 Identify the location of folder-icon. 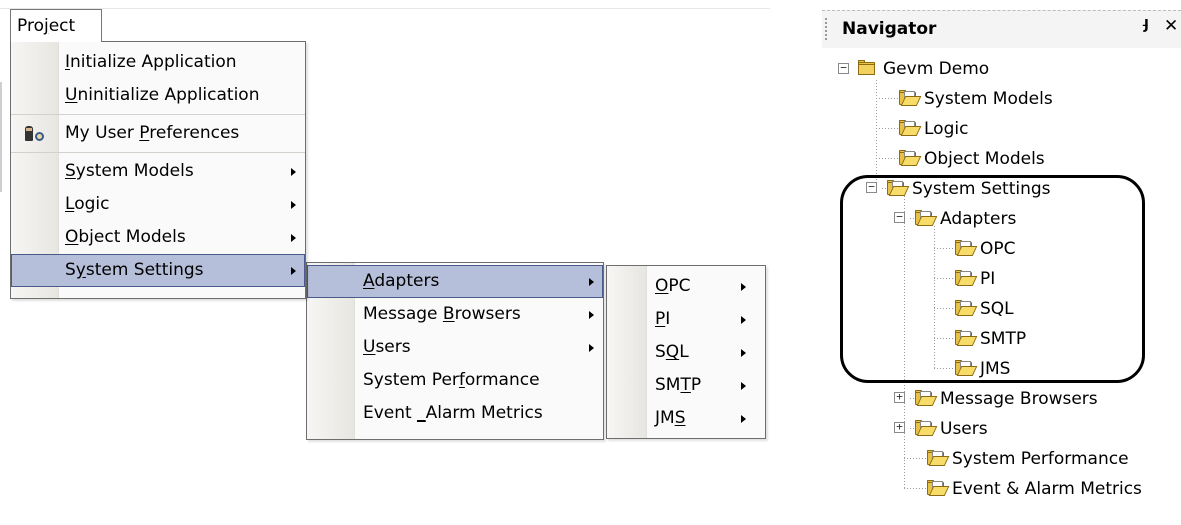
(868, 68).